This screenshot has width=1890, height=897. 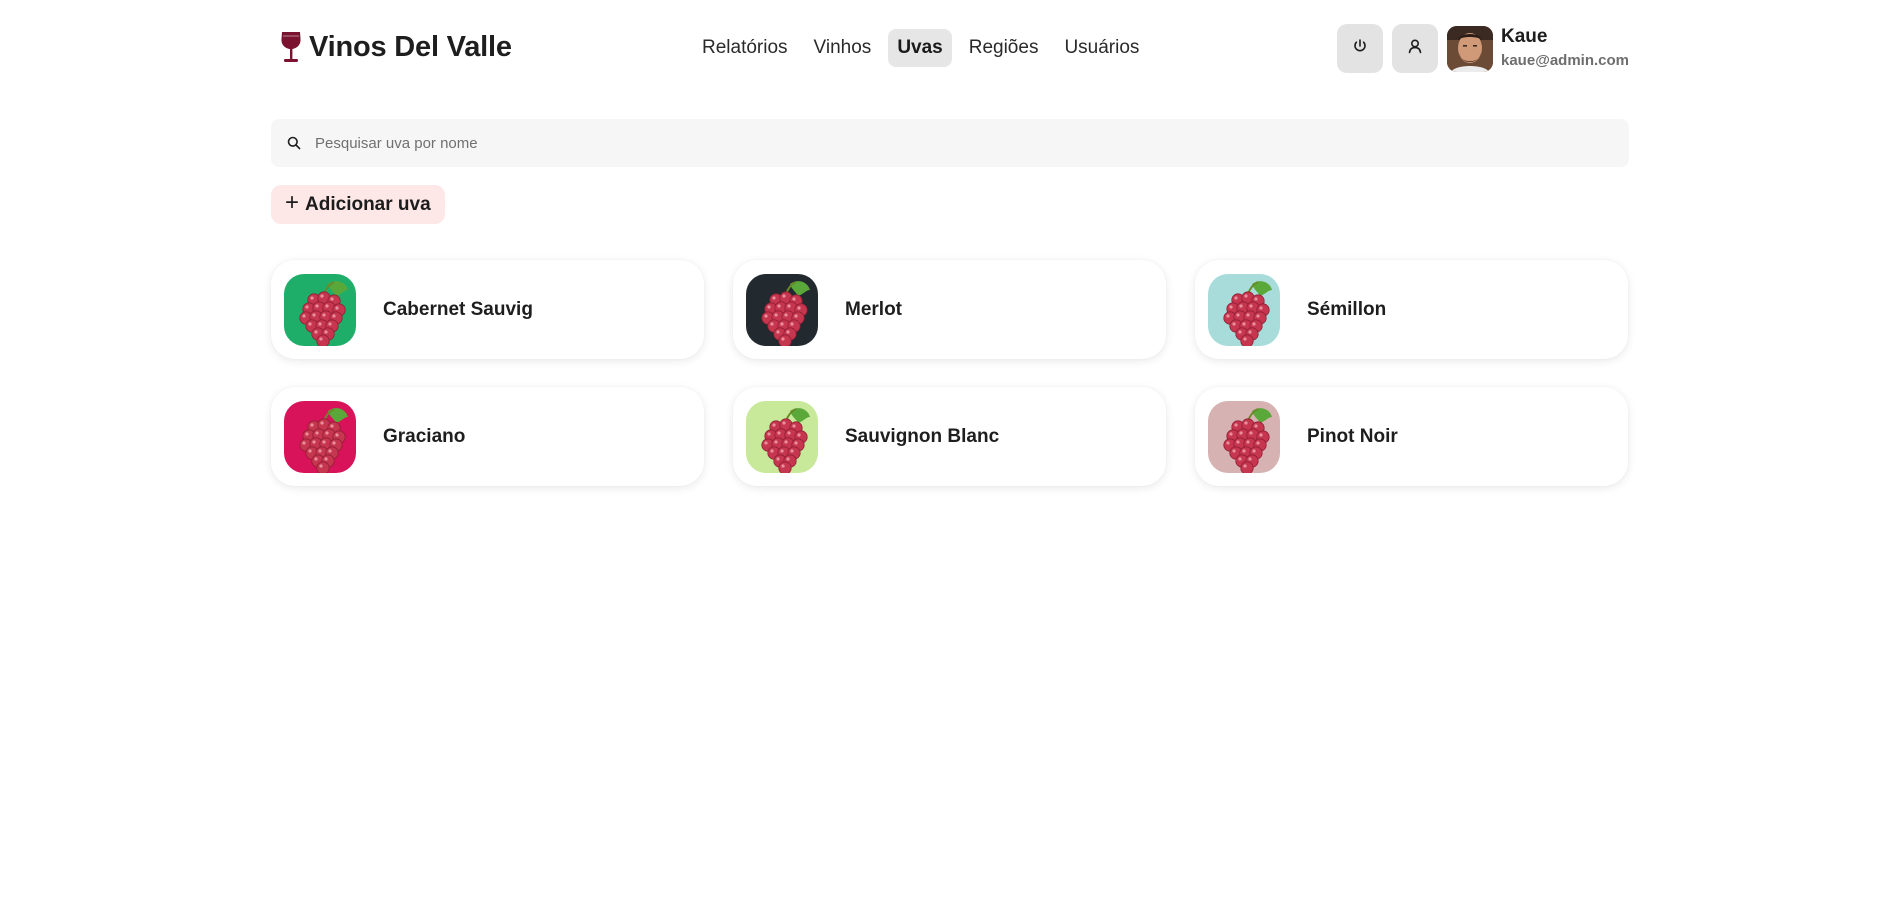 I want to click on profile-button, so click(x=1415, y=48).